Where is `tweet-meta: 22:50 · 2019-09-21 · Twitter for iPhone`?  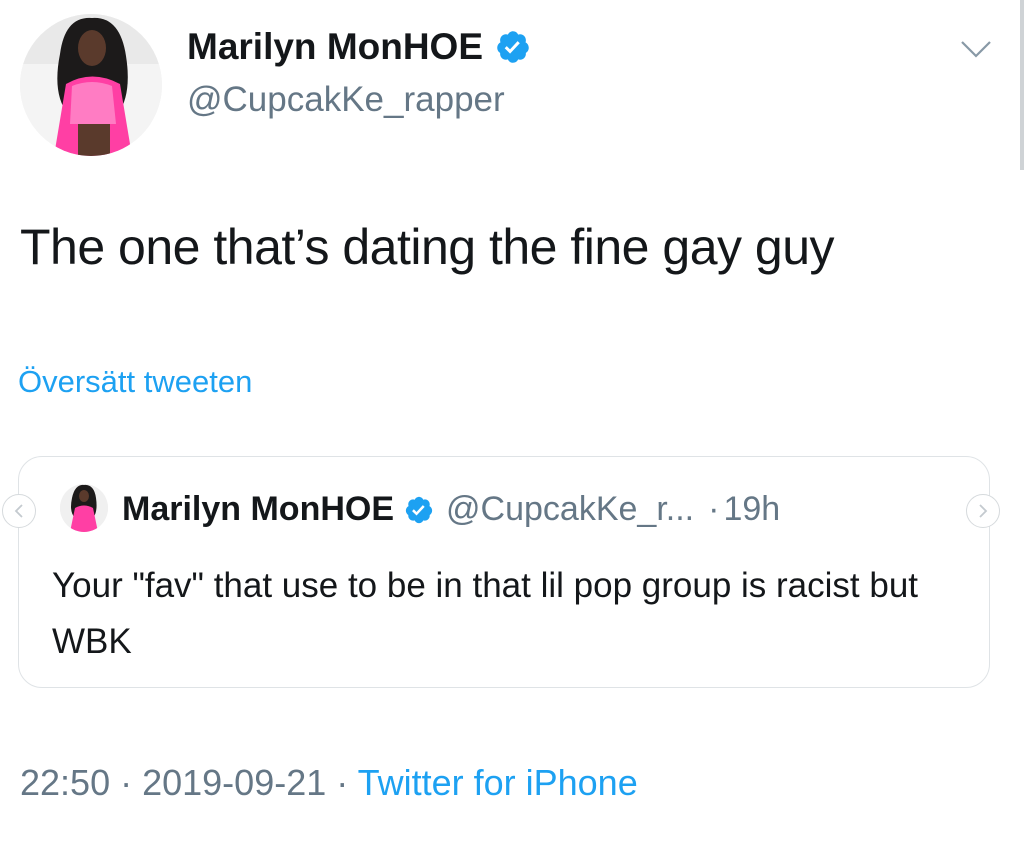
tweet-meta: 22:50 · 2019-09-21 · Twitter for iPhone is located at coordinates (329, 783).